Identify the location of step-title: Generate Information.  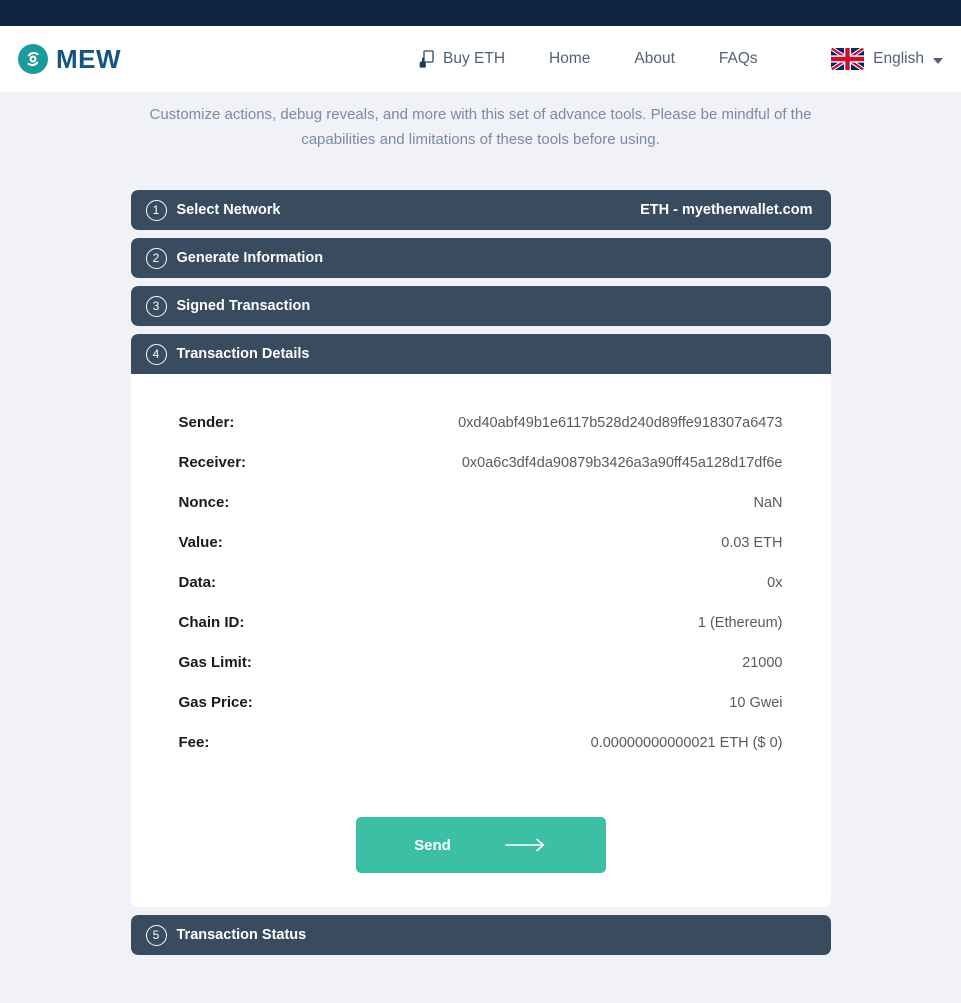
(250, 258).